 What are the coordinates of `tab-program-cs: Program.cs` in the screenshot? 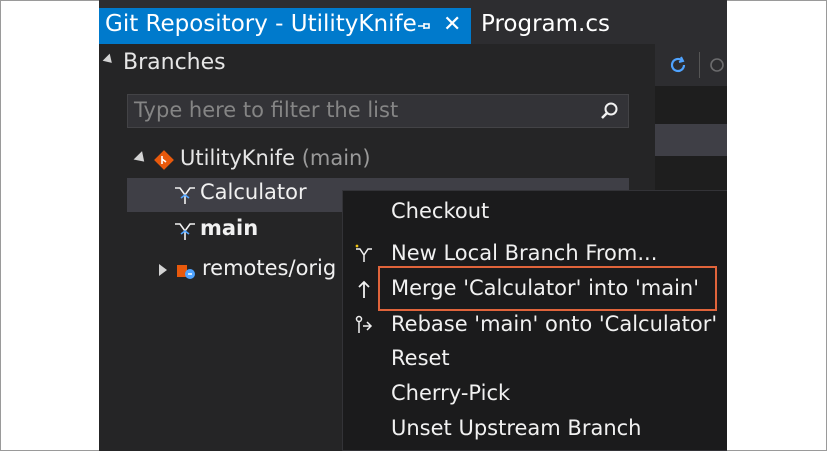 It's located at (545, 24).